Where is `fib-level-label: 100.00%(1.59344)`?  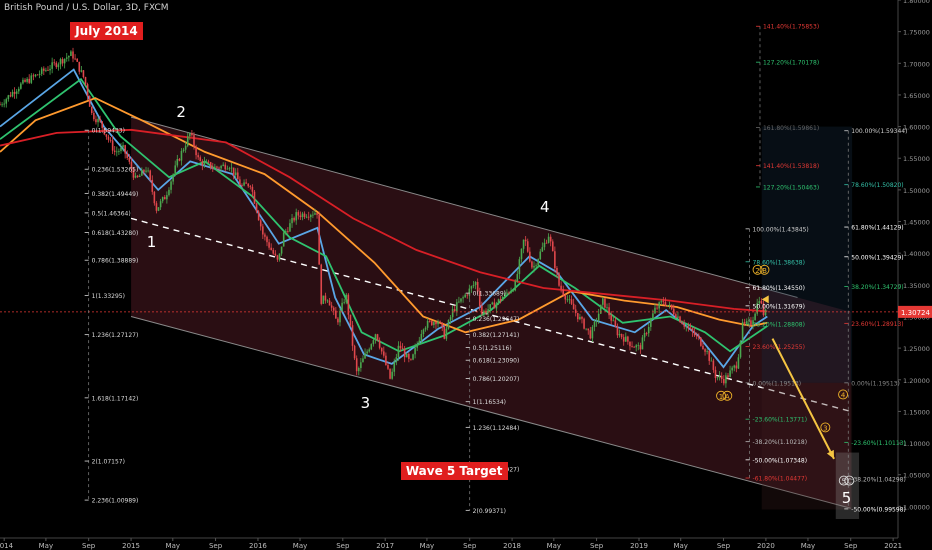
fib-level-label: 100.00%(1.59344) is located at coordinates (879, 131).